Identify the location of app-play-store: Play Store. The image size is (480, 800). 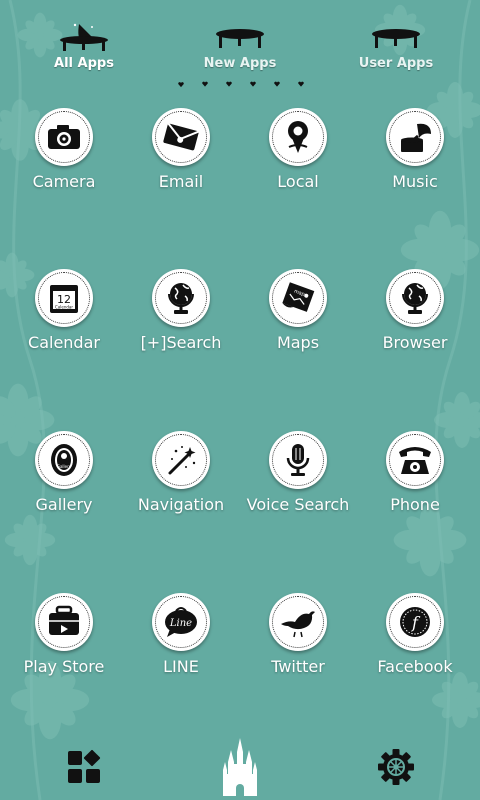
(64, 658).